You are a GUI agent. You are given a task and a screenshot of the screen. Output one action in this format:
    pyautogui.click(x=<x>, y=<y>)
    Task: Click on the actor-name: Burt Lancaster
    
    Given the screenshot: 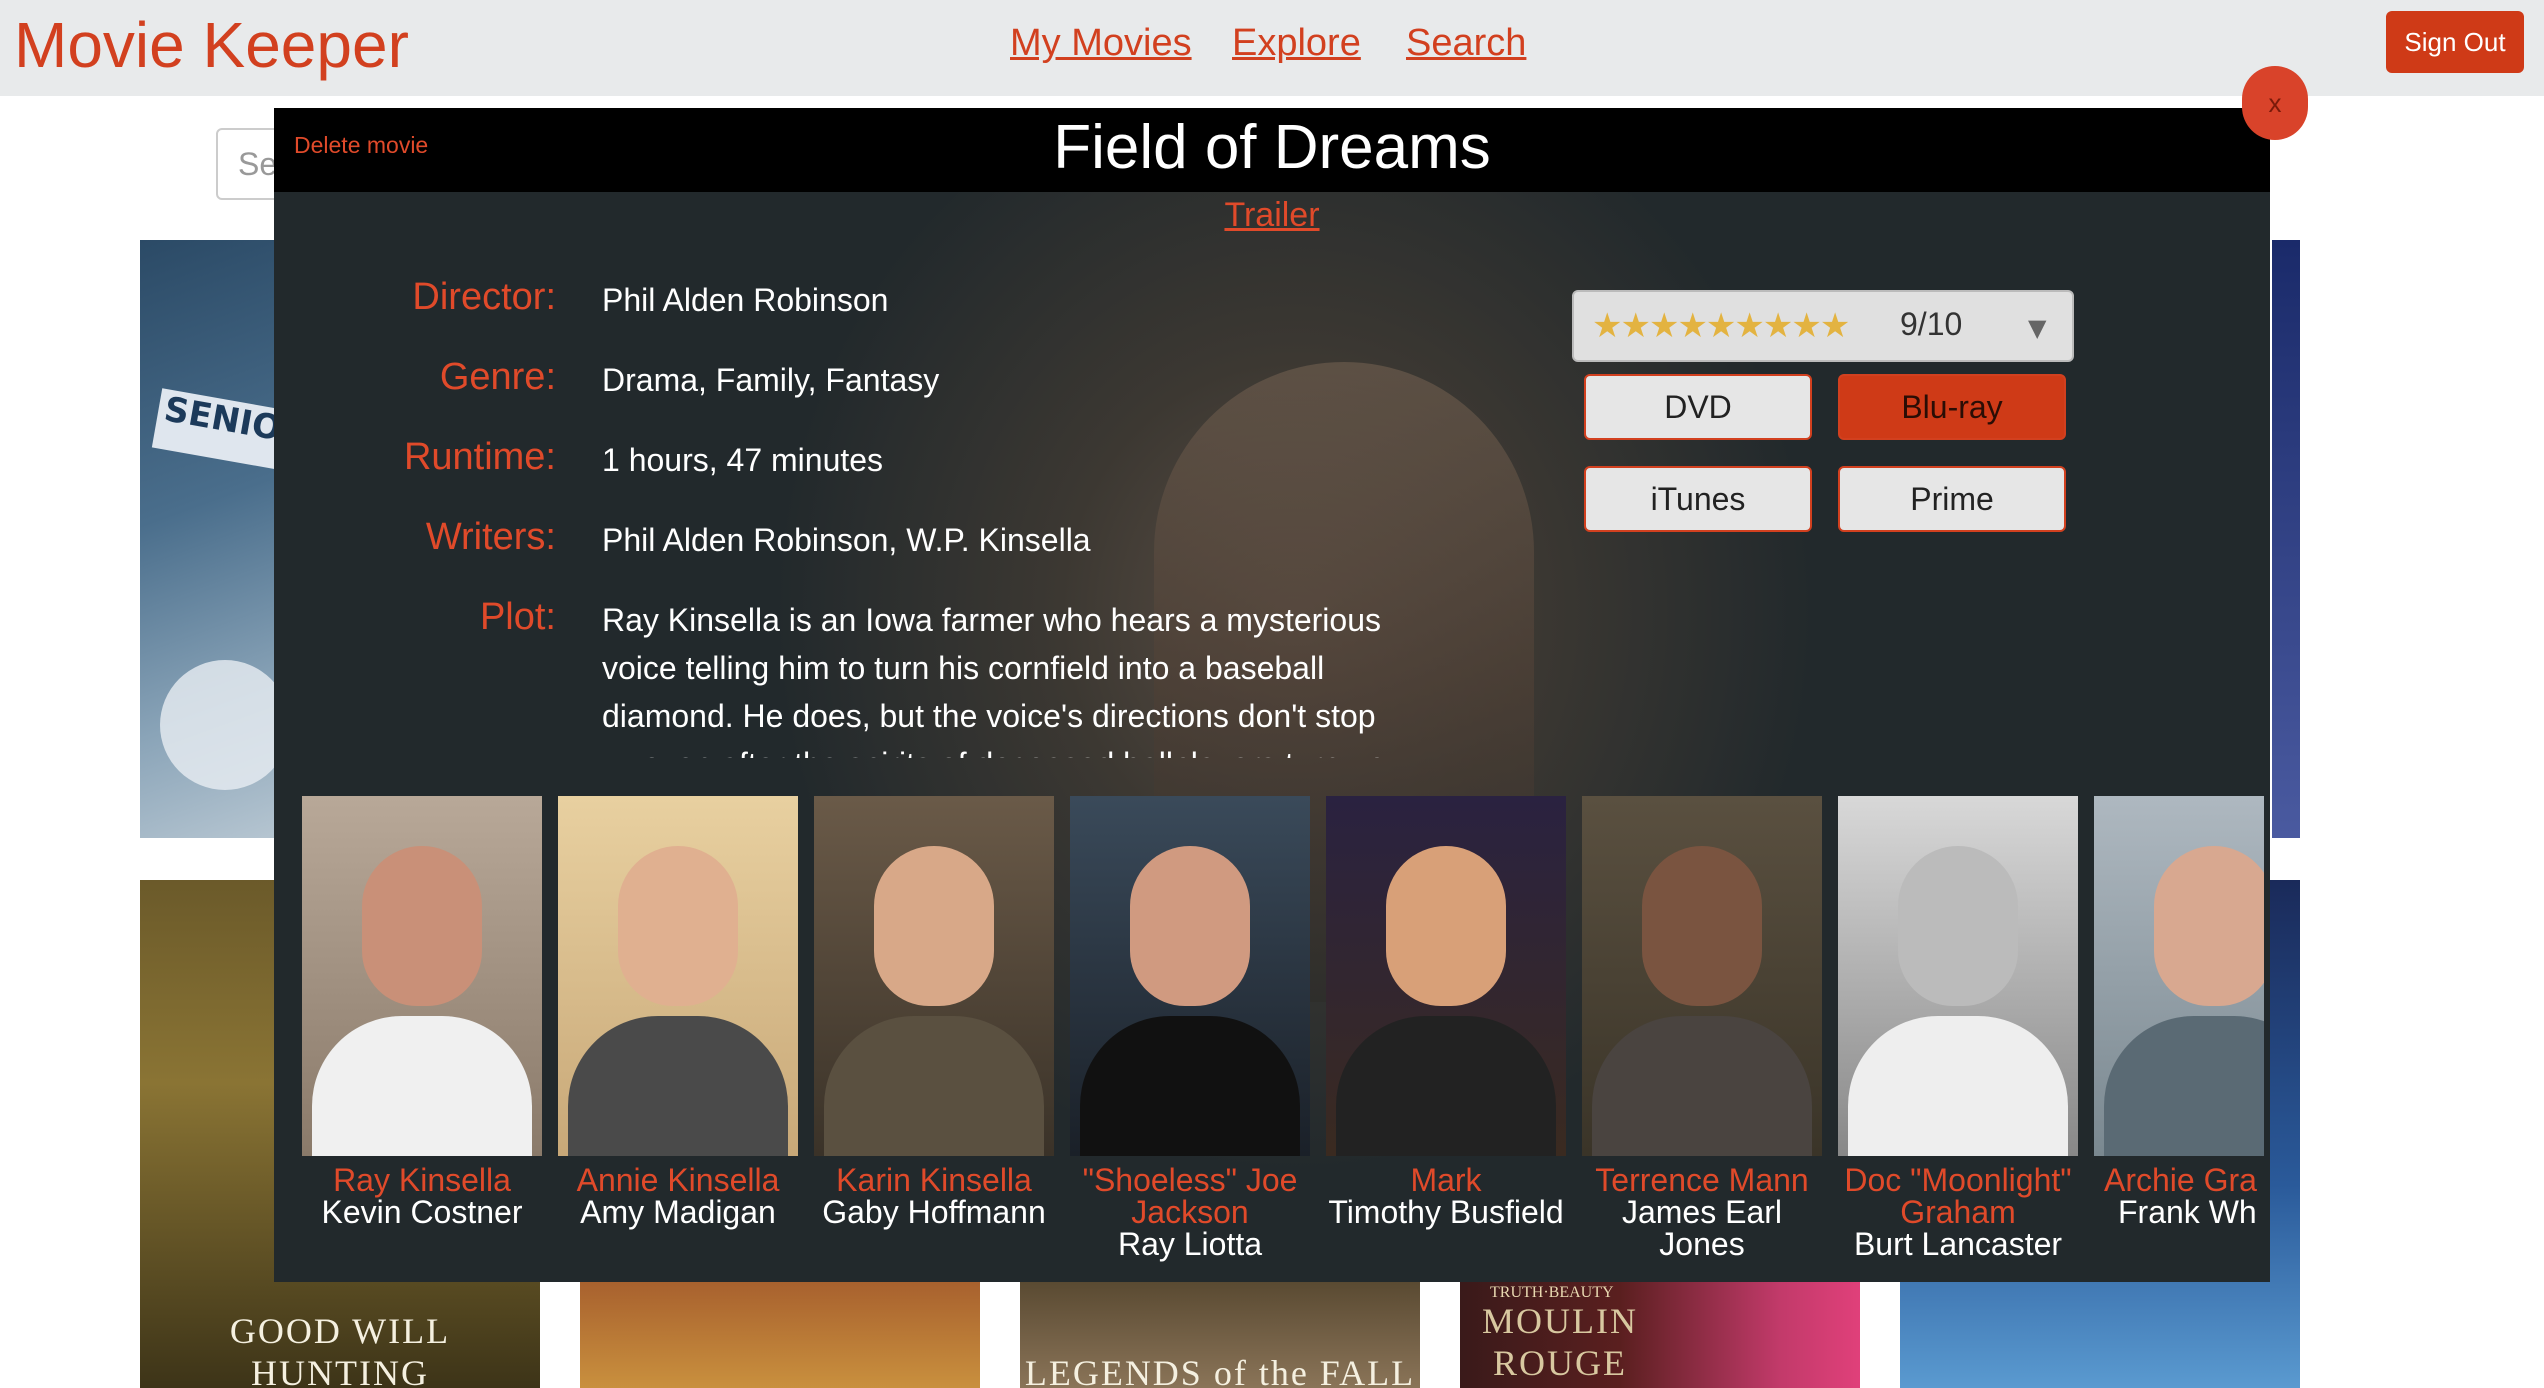 What is the action you would take?
    pyautogui.click(x=1958, y=1244)
    